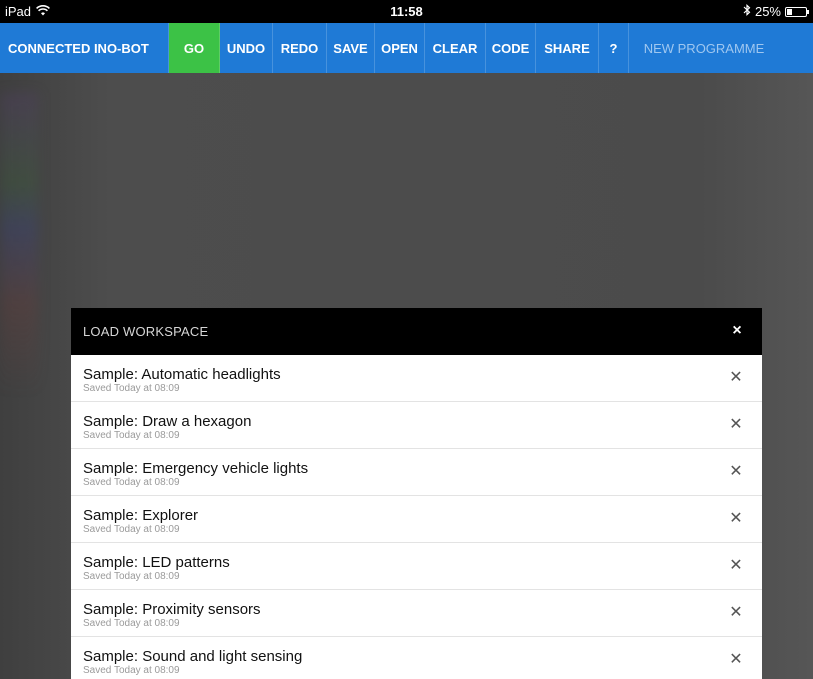 The width and height of the screenshot is (813, 679). Describe the element at coordinates (196, 468) in the screenshot. I see `workspace-name: Sample: Emergency vehicle lights` at that location.